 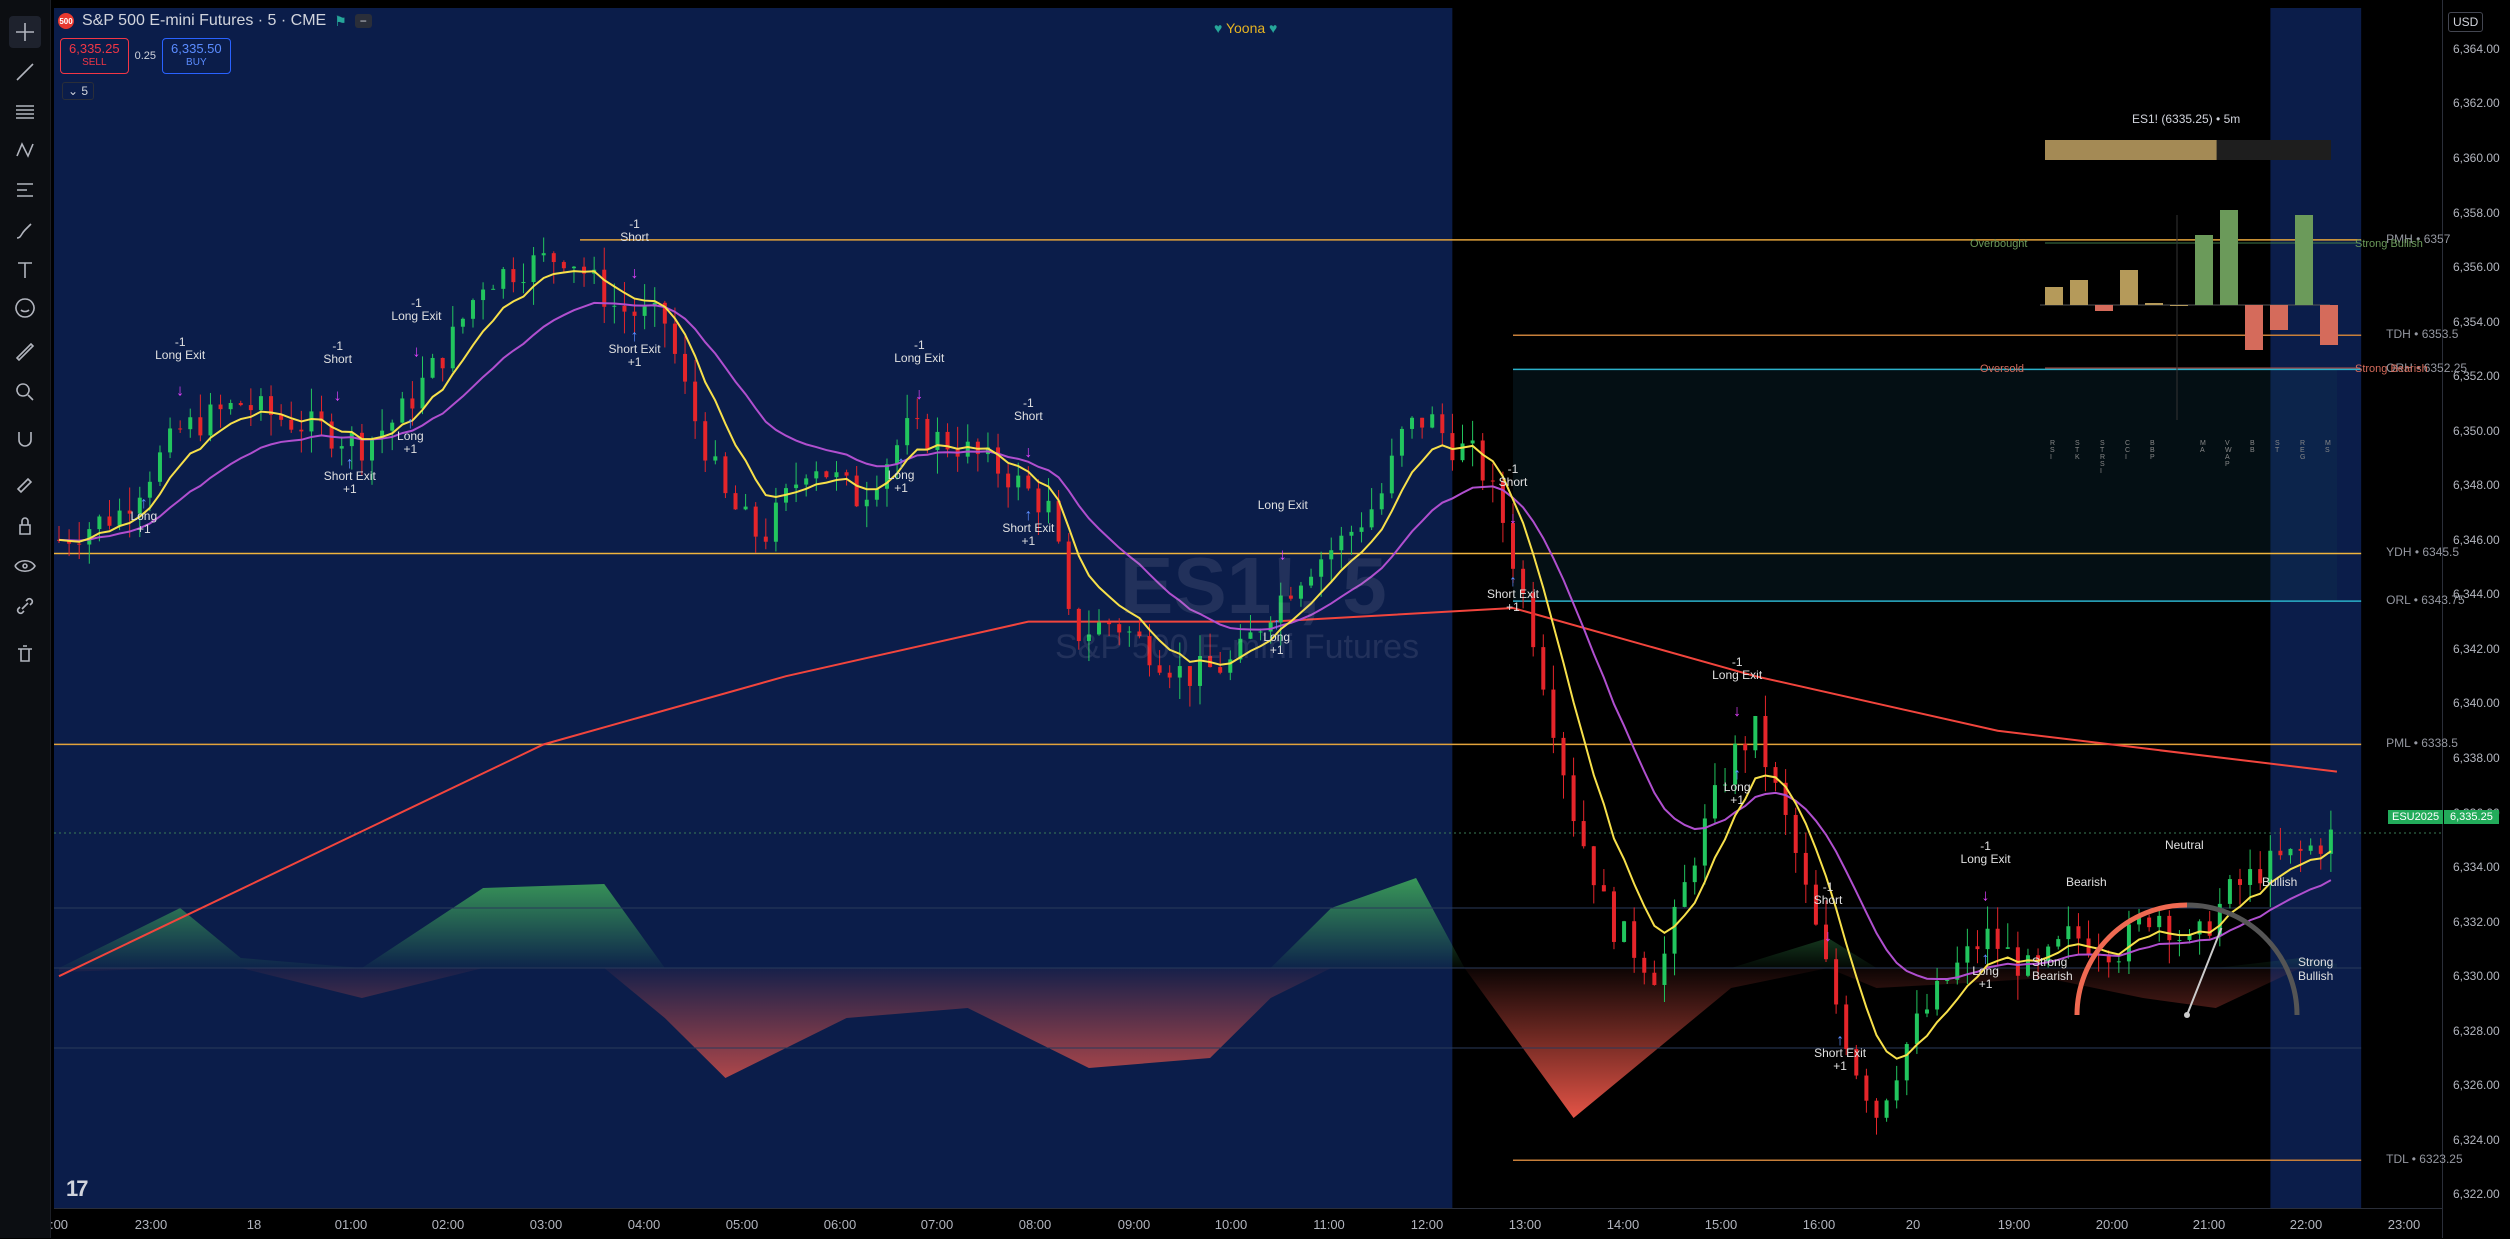 I want to click on interval-chip: ⌄ 5, so click(x=78, y=91).